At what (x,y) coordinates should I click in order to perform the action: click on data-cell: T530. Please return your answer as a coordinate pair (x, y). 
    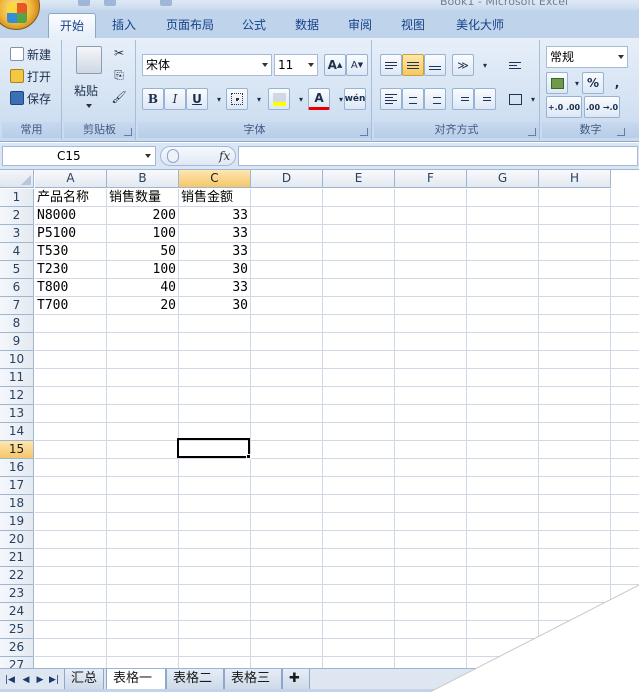
    Looking at the image, I should click on (70, 252).